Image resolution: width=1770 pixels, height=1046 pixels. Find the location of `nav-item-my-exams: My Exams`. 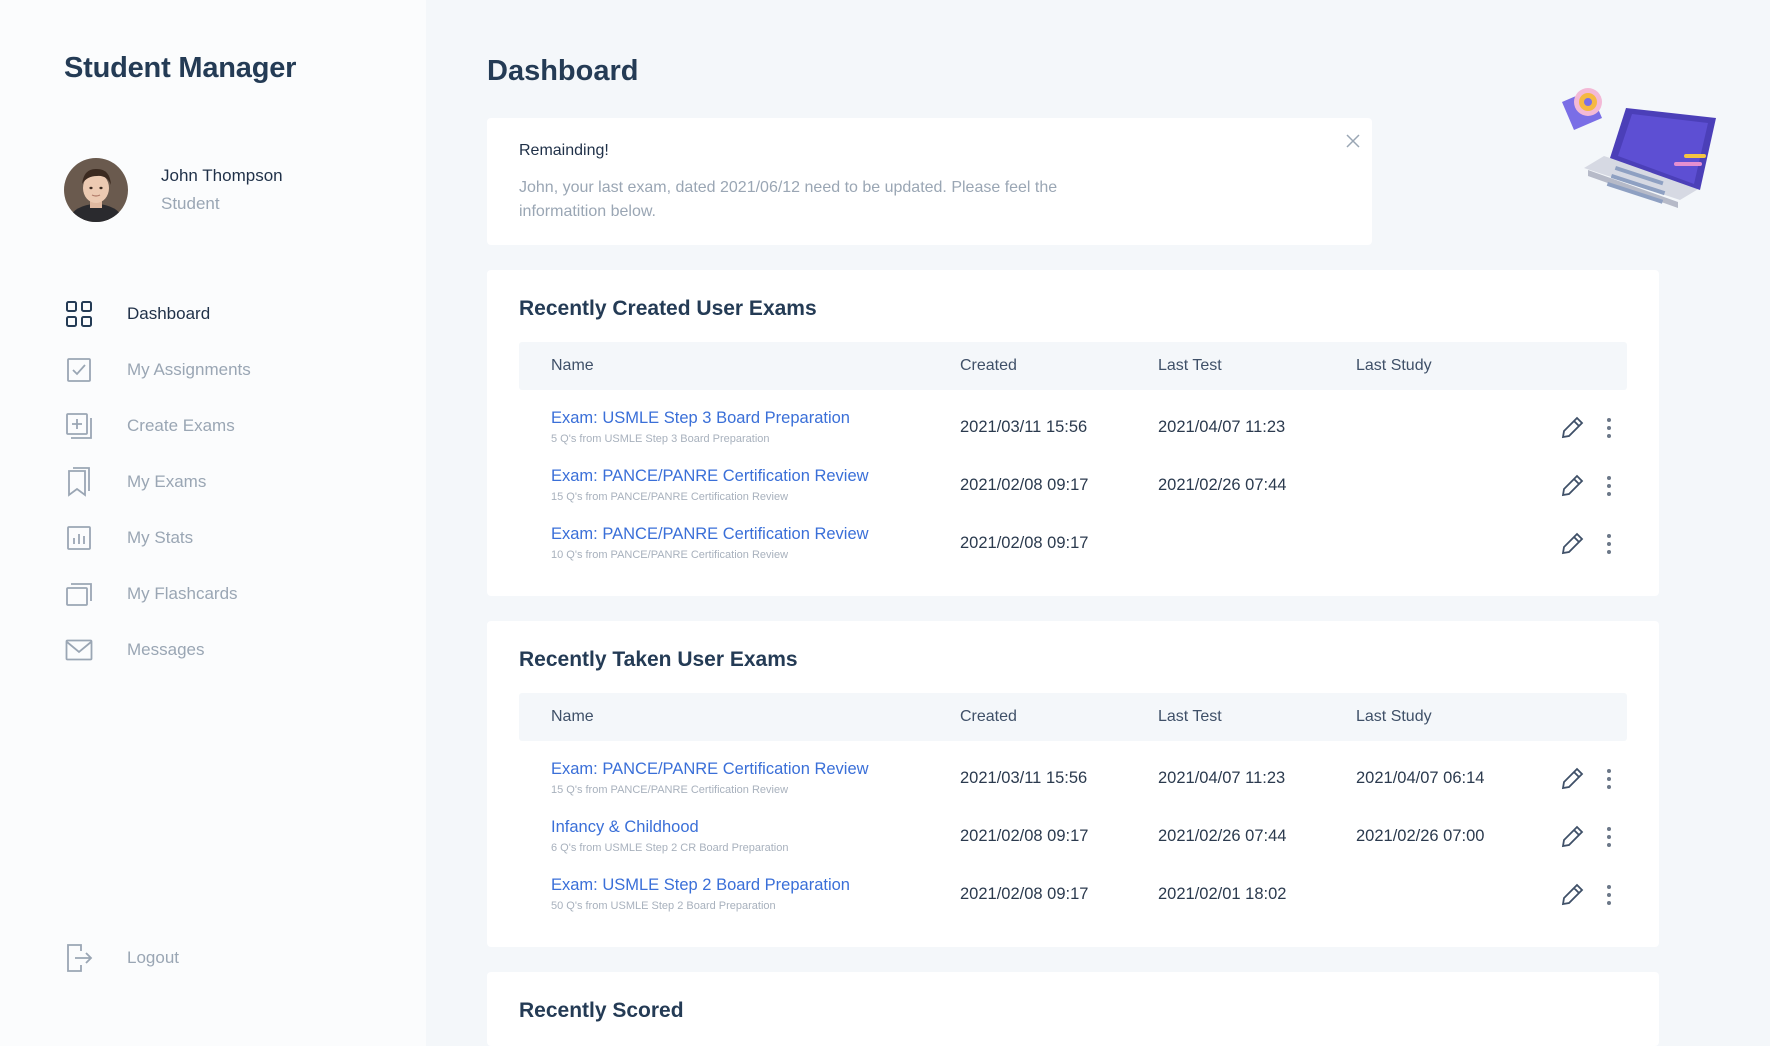

nav-item-my-exams: My Exams is located at coordinates (157, 482).